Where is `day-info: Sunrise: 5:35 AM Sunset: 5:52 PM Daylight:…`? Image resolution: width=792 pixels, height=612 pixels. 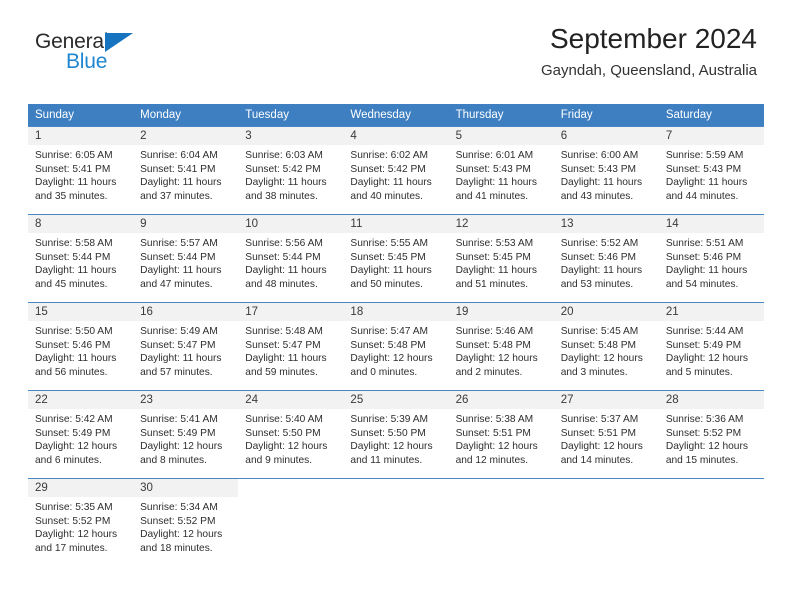 day-info: Sunrise: 5:35 AM Sunset: 5:52 PM Daylight:… is located at coordinates (80, 526).